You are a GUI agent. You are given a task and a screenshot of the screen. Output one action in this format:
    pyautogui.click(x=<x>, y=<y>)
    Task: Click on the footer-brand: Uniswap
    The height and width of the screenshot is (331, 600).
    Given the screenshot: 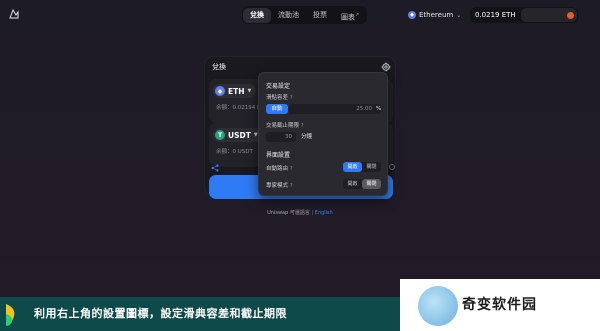 What is the action you would take?
    pyautogui.click(x=278, y=213)
    